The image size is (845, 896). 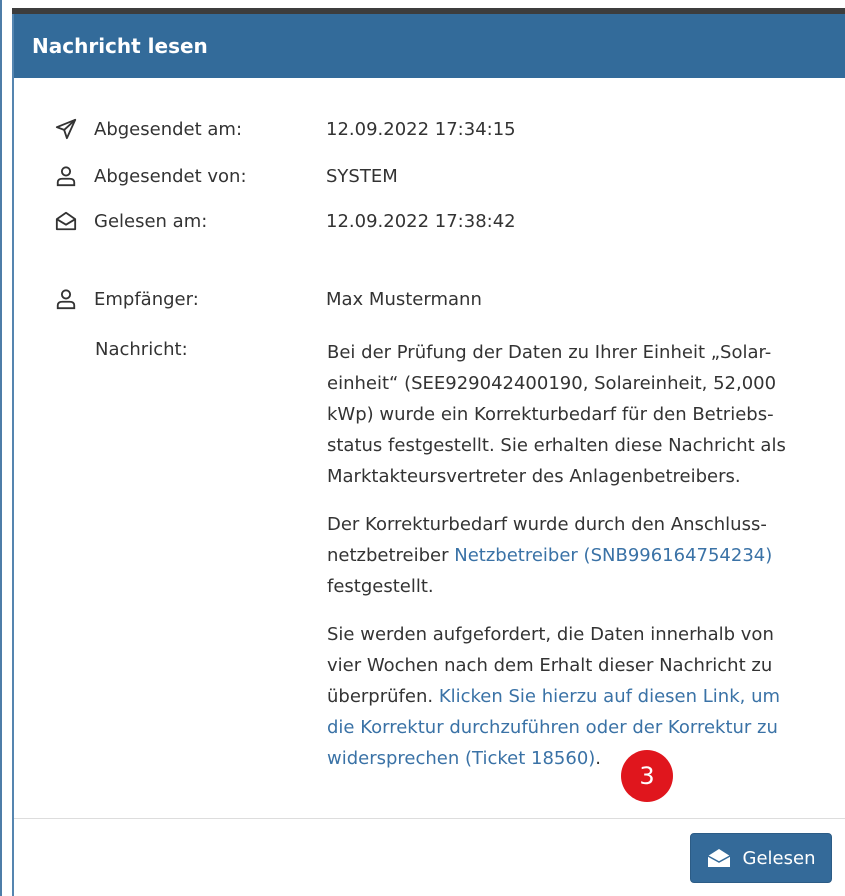 I want to click on recipient-row: Empfänger: Max Mustermann, so click(x=268, y=299).